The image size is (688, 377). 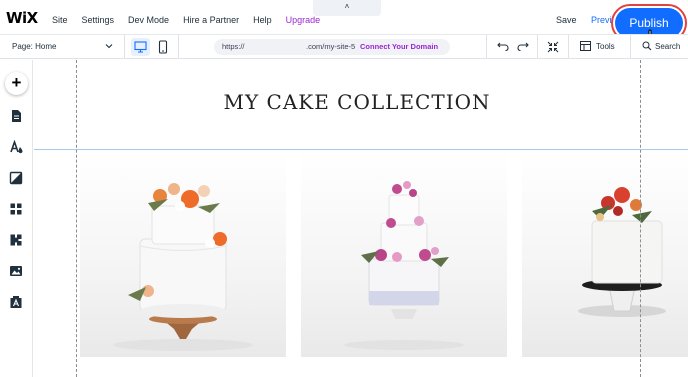 I want to click on url-prefix: https://, so click(x=233, y=46).